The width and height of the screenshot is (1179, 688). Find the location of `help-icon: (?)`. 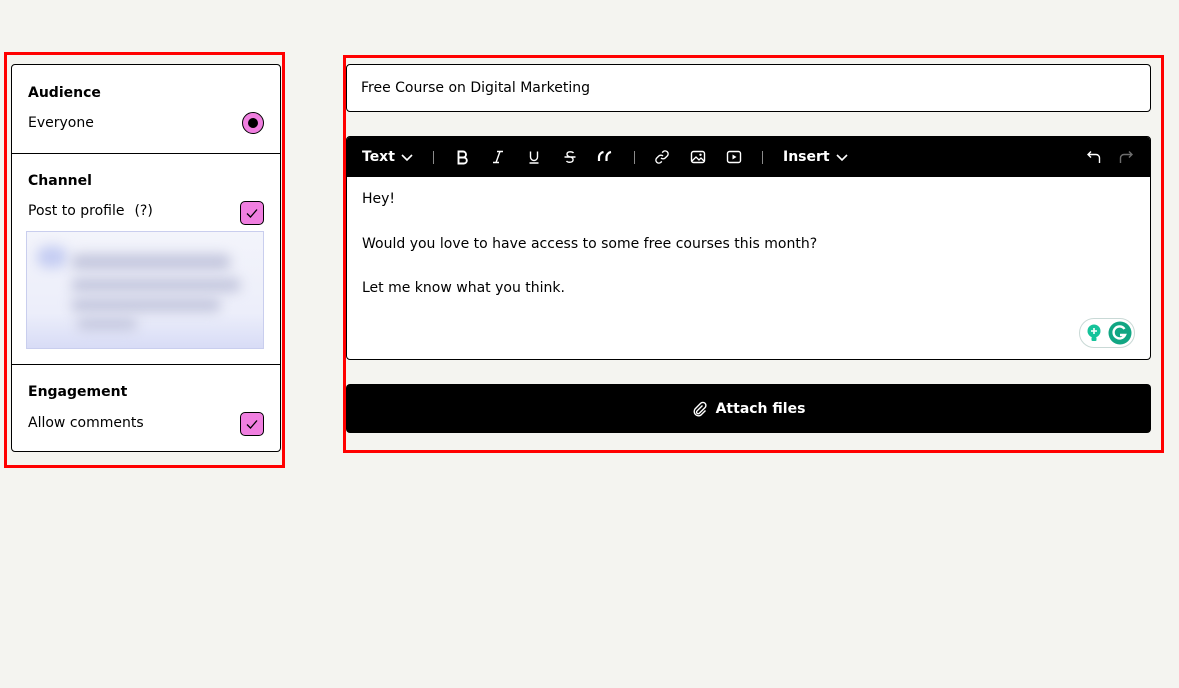

help-icon: (?) is located at coordinates (143, 211).